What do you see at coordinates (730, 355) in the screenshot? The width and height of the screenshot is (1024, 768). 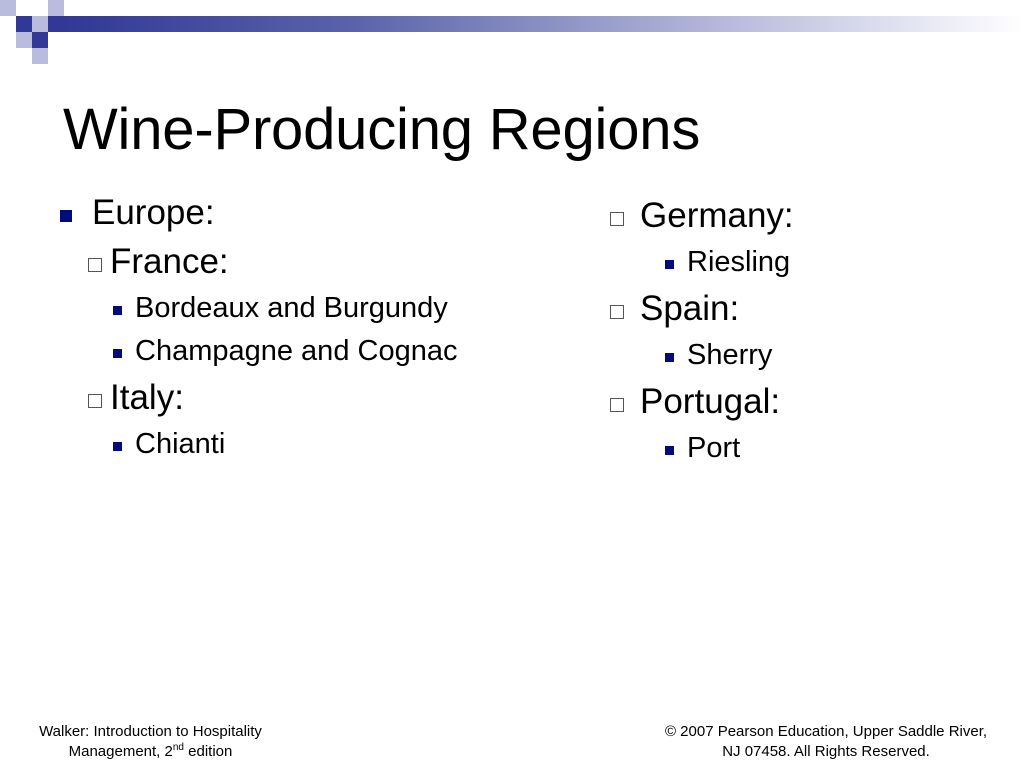 I see `wine-label: Sherry` at bounding box center [730, 355].